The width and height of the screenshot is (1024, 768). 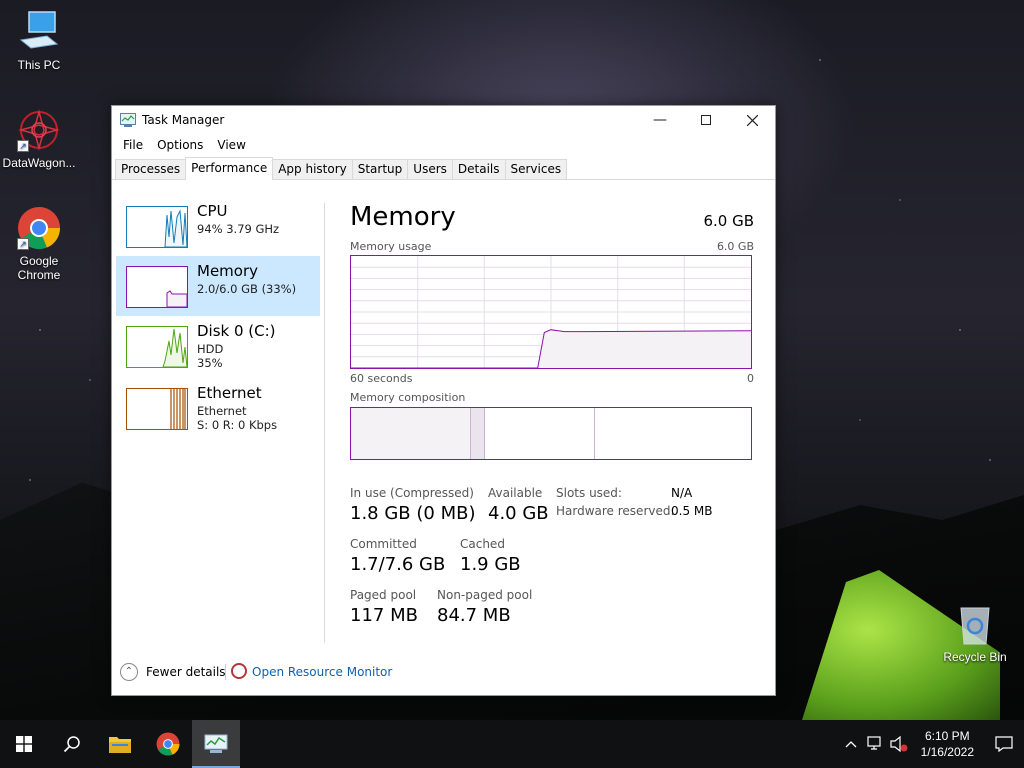 I want to click on resource-list: CPU 94% 3.79 GHz Memory 2.0/6.0 GB (33%), so click(x=218, y=319).